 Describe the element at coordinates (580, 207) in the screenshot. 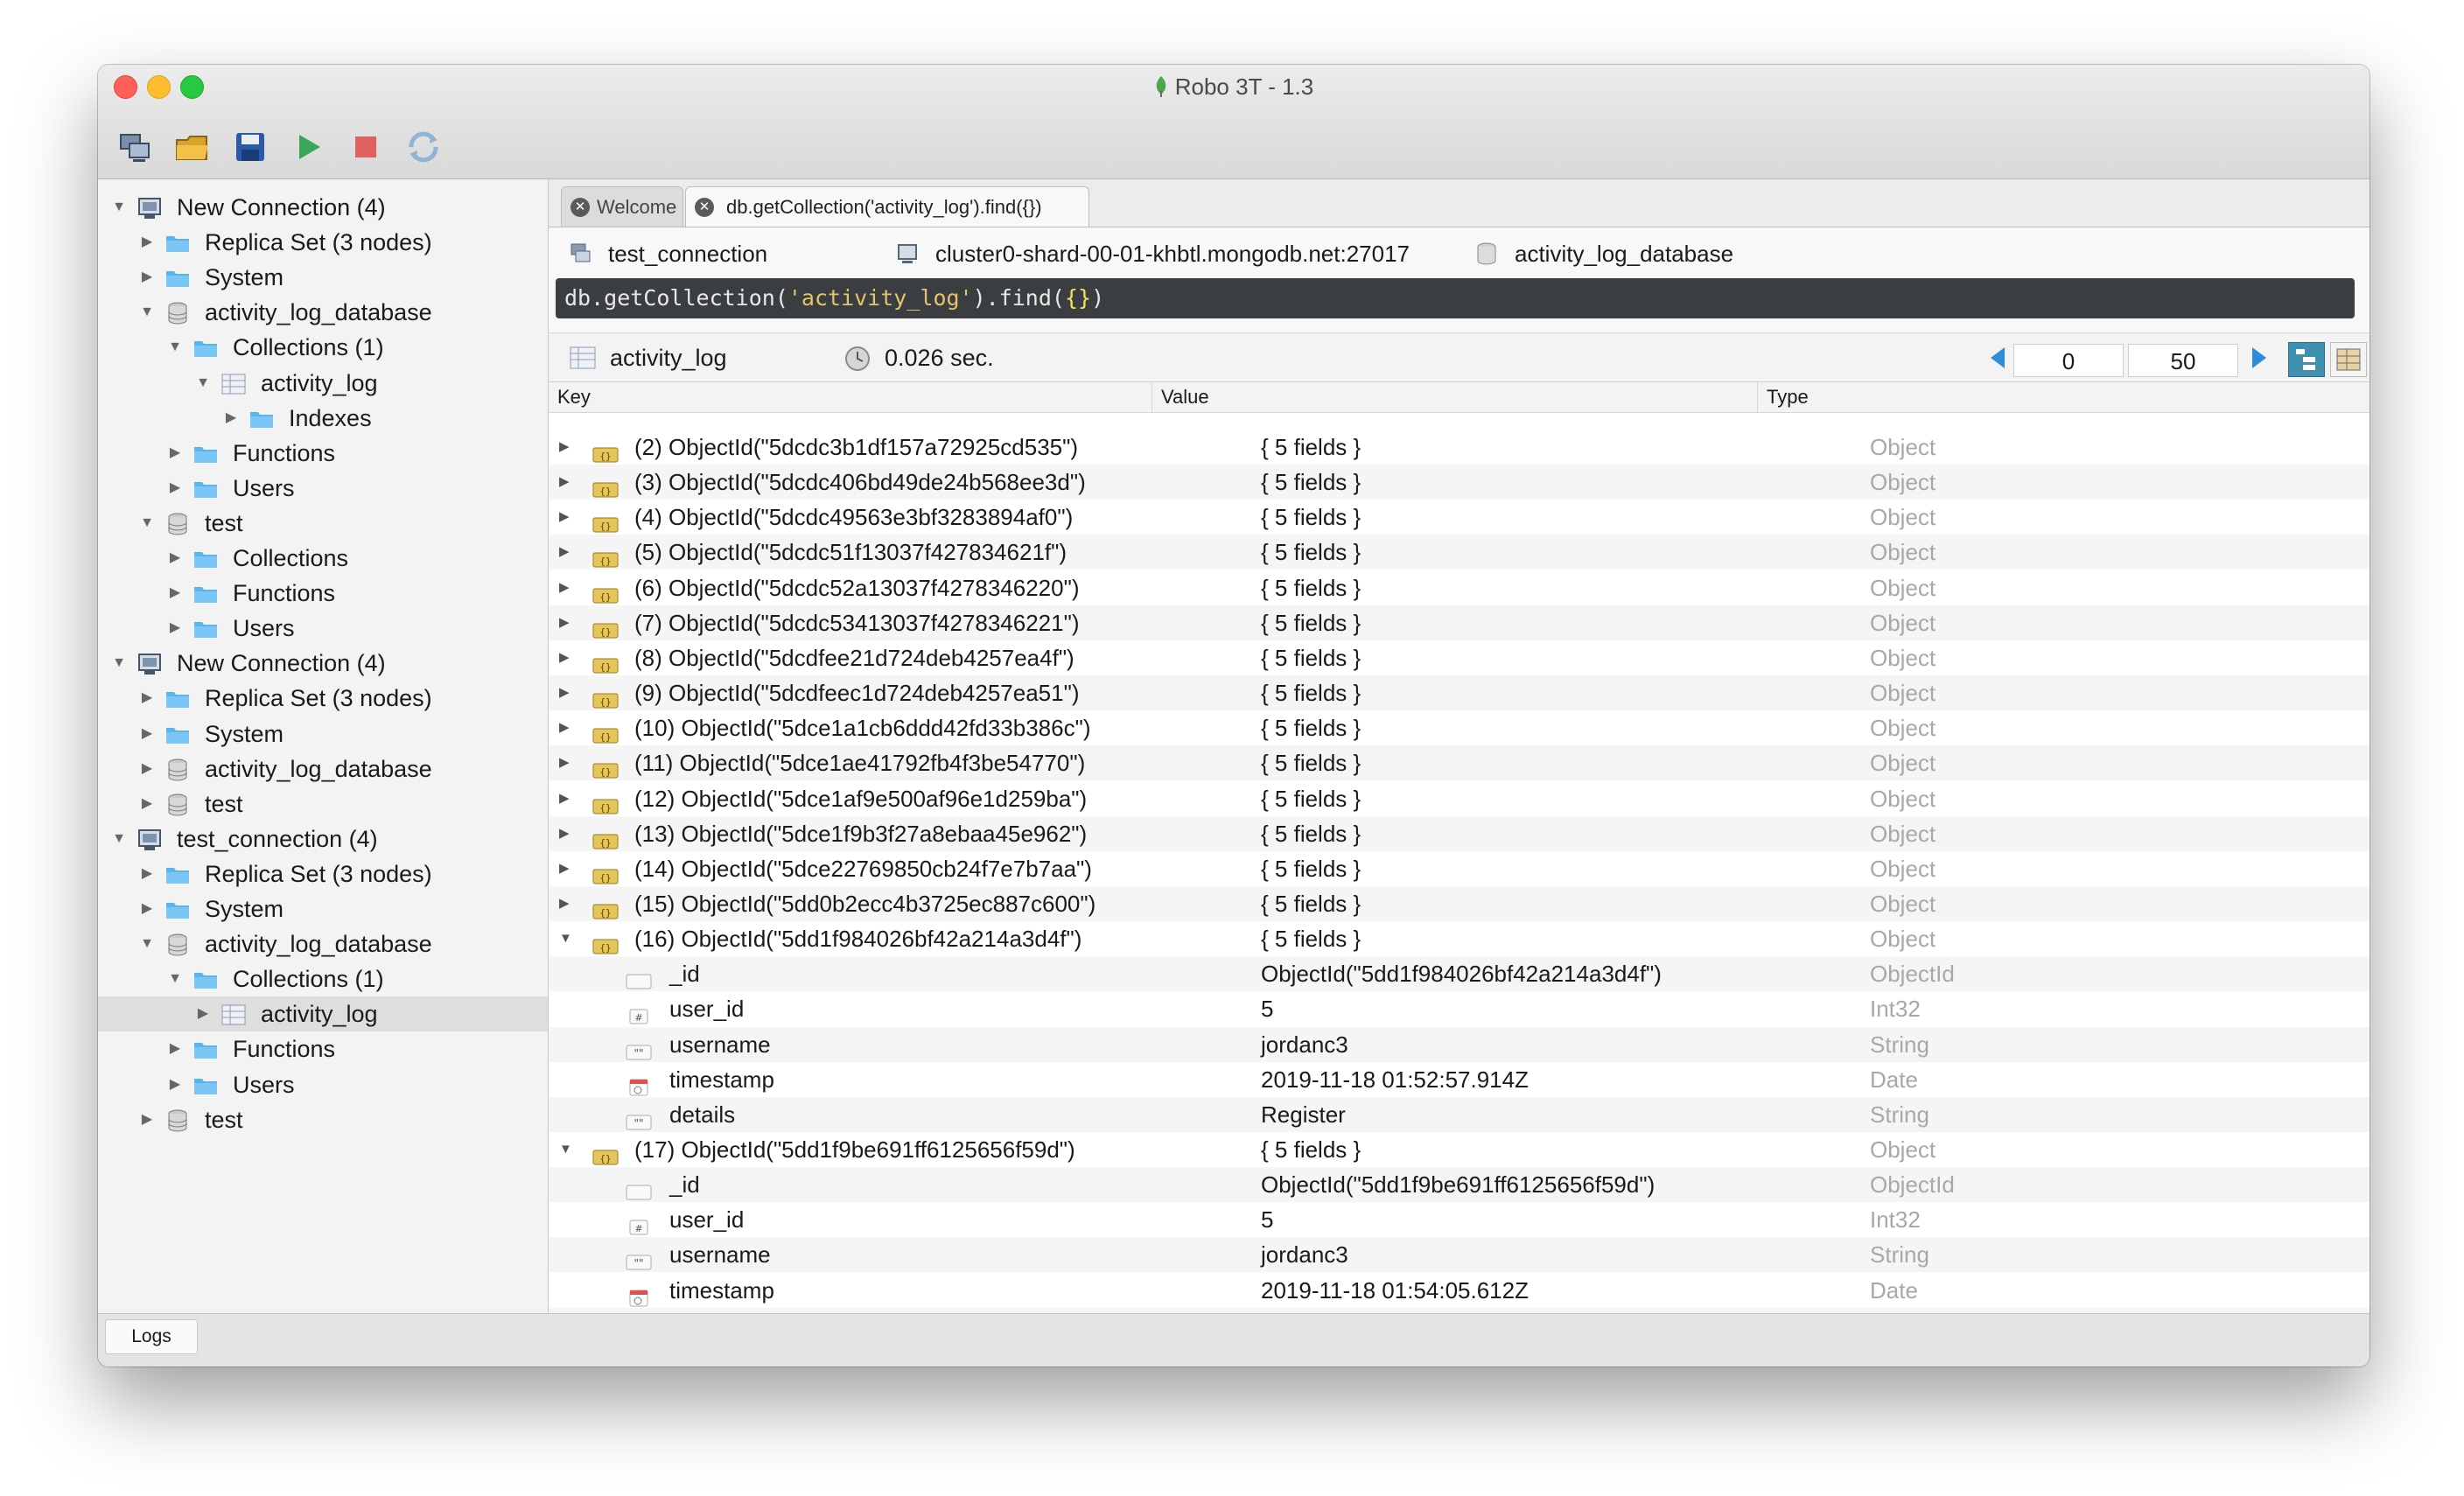

I see `close-tab-icon: ✕` at that location.